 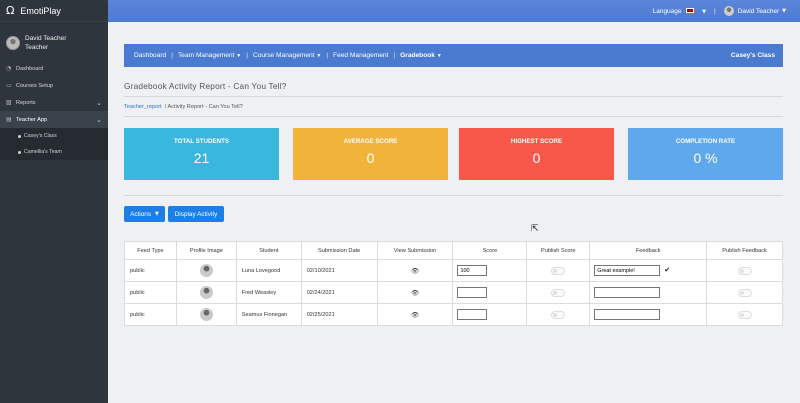 I want to click on user-menu: David Teacher ▼, so click(x=754, y=11).